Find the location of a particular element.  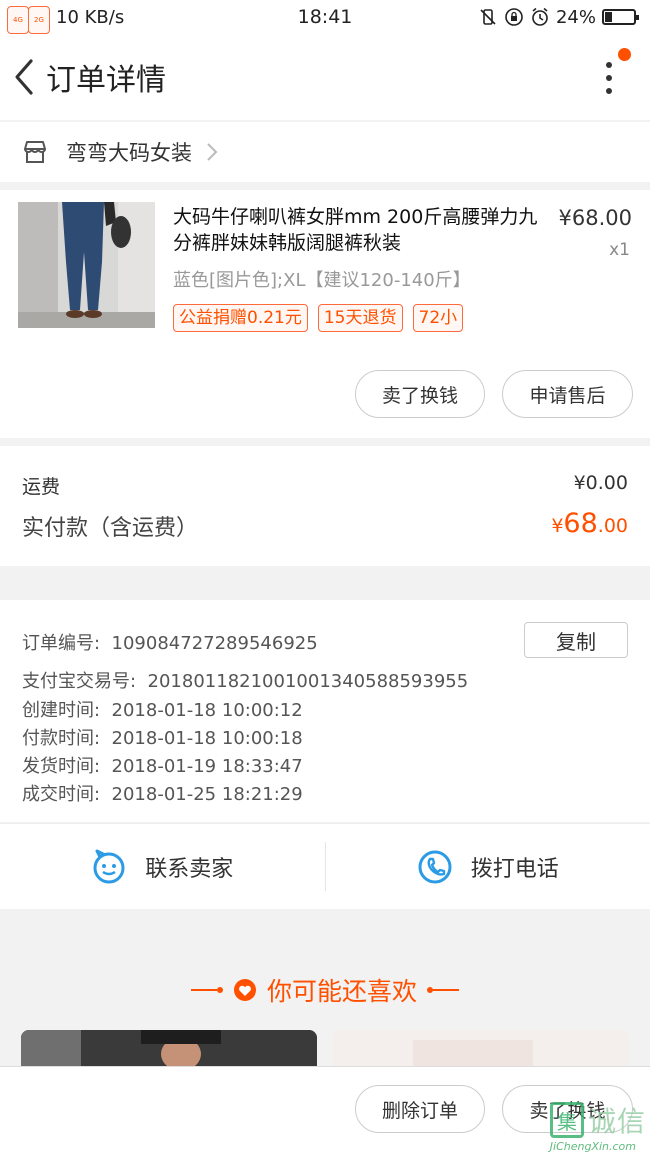

copy-button: 复制 is located at coordinates (576, 640).